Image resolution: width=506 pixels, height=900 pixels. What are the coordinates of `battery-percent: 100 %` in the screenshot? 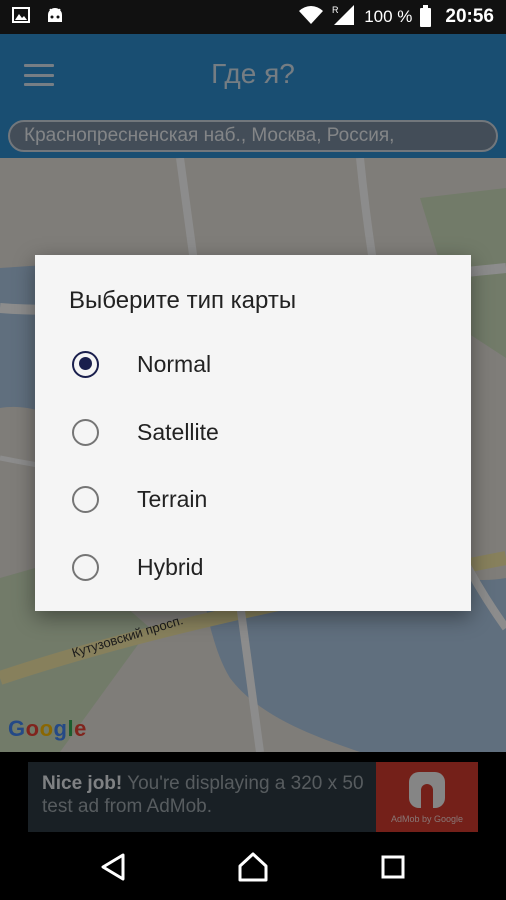 It's located at (388, 16).